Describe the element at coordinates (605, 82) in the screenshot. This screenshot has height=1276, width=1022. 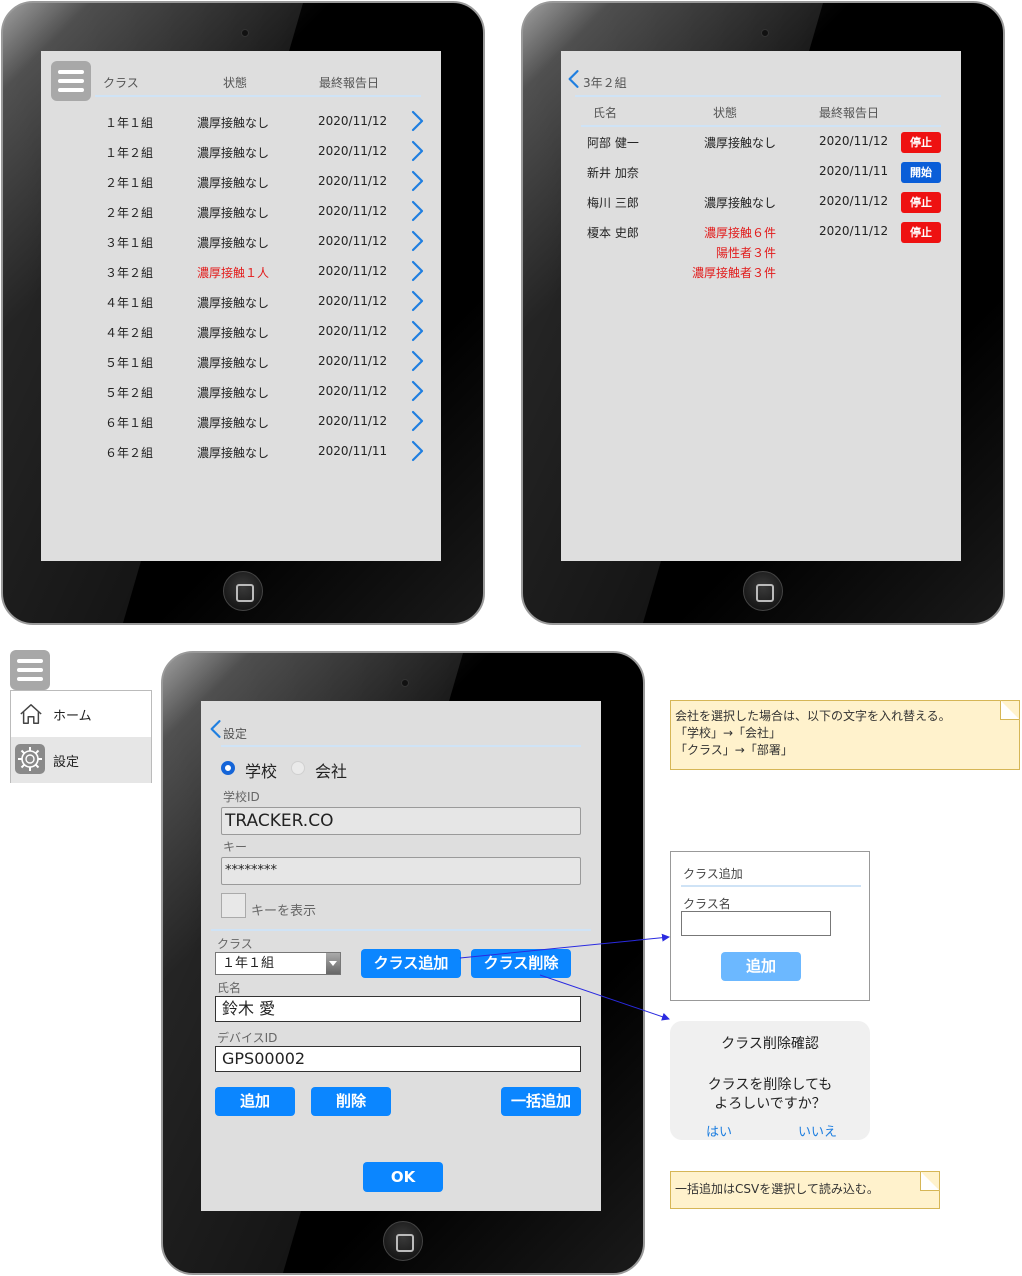
I see `back-label: 3年２組` at that location.